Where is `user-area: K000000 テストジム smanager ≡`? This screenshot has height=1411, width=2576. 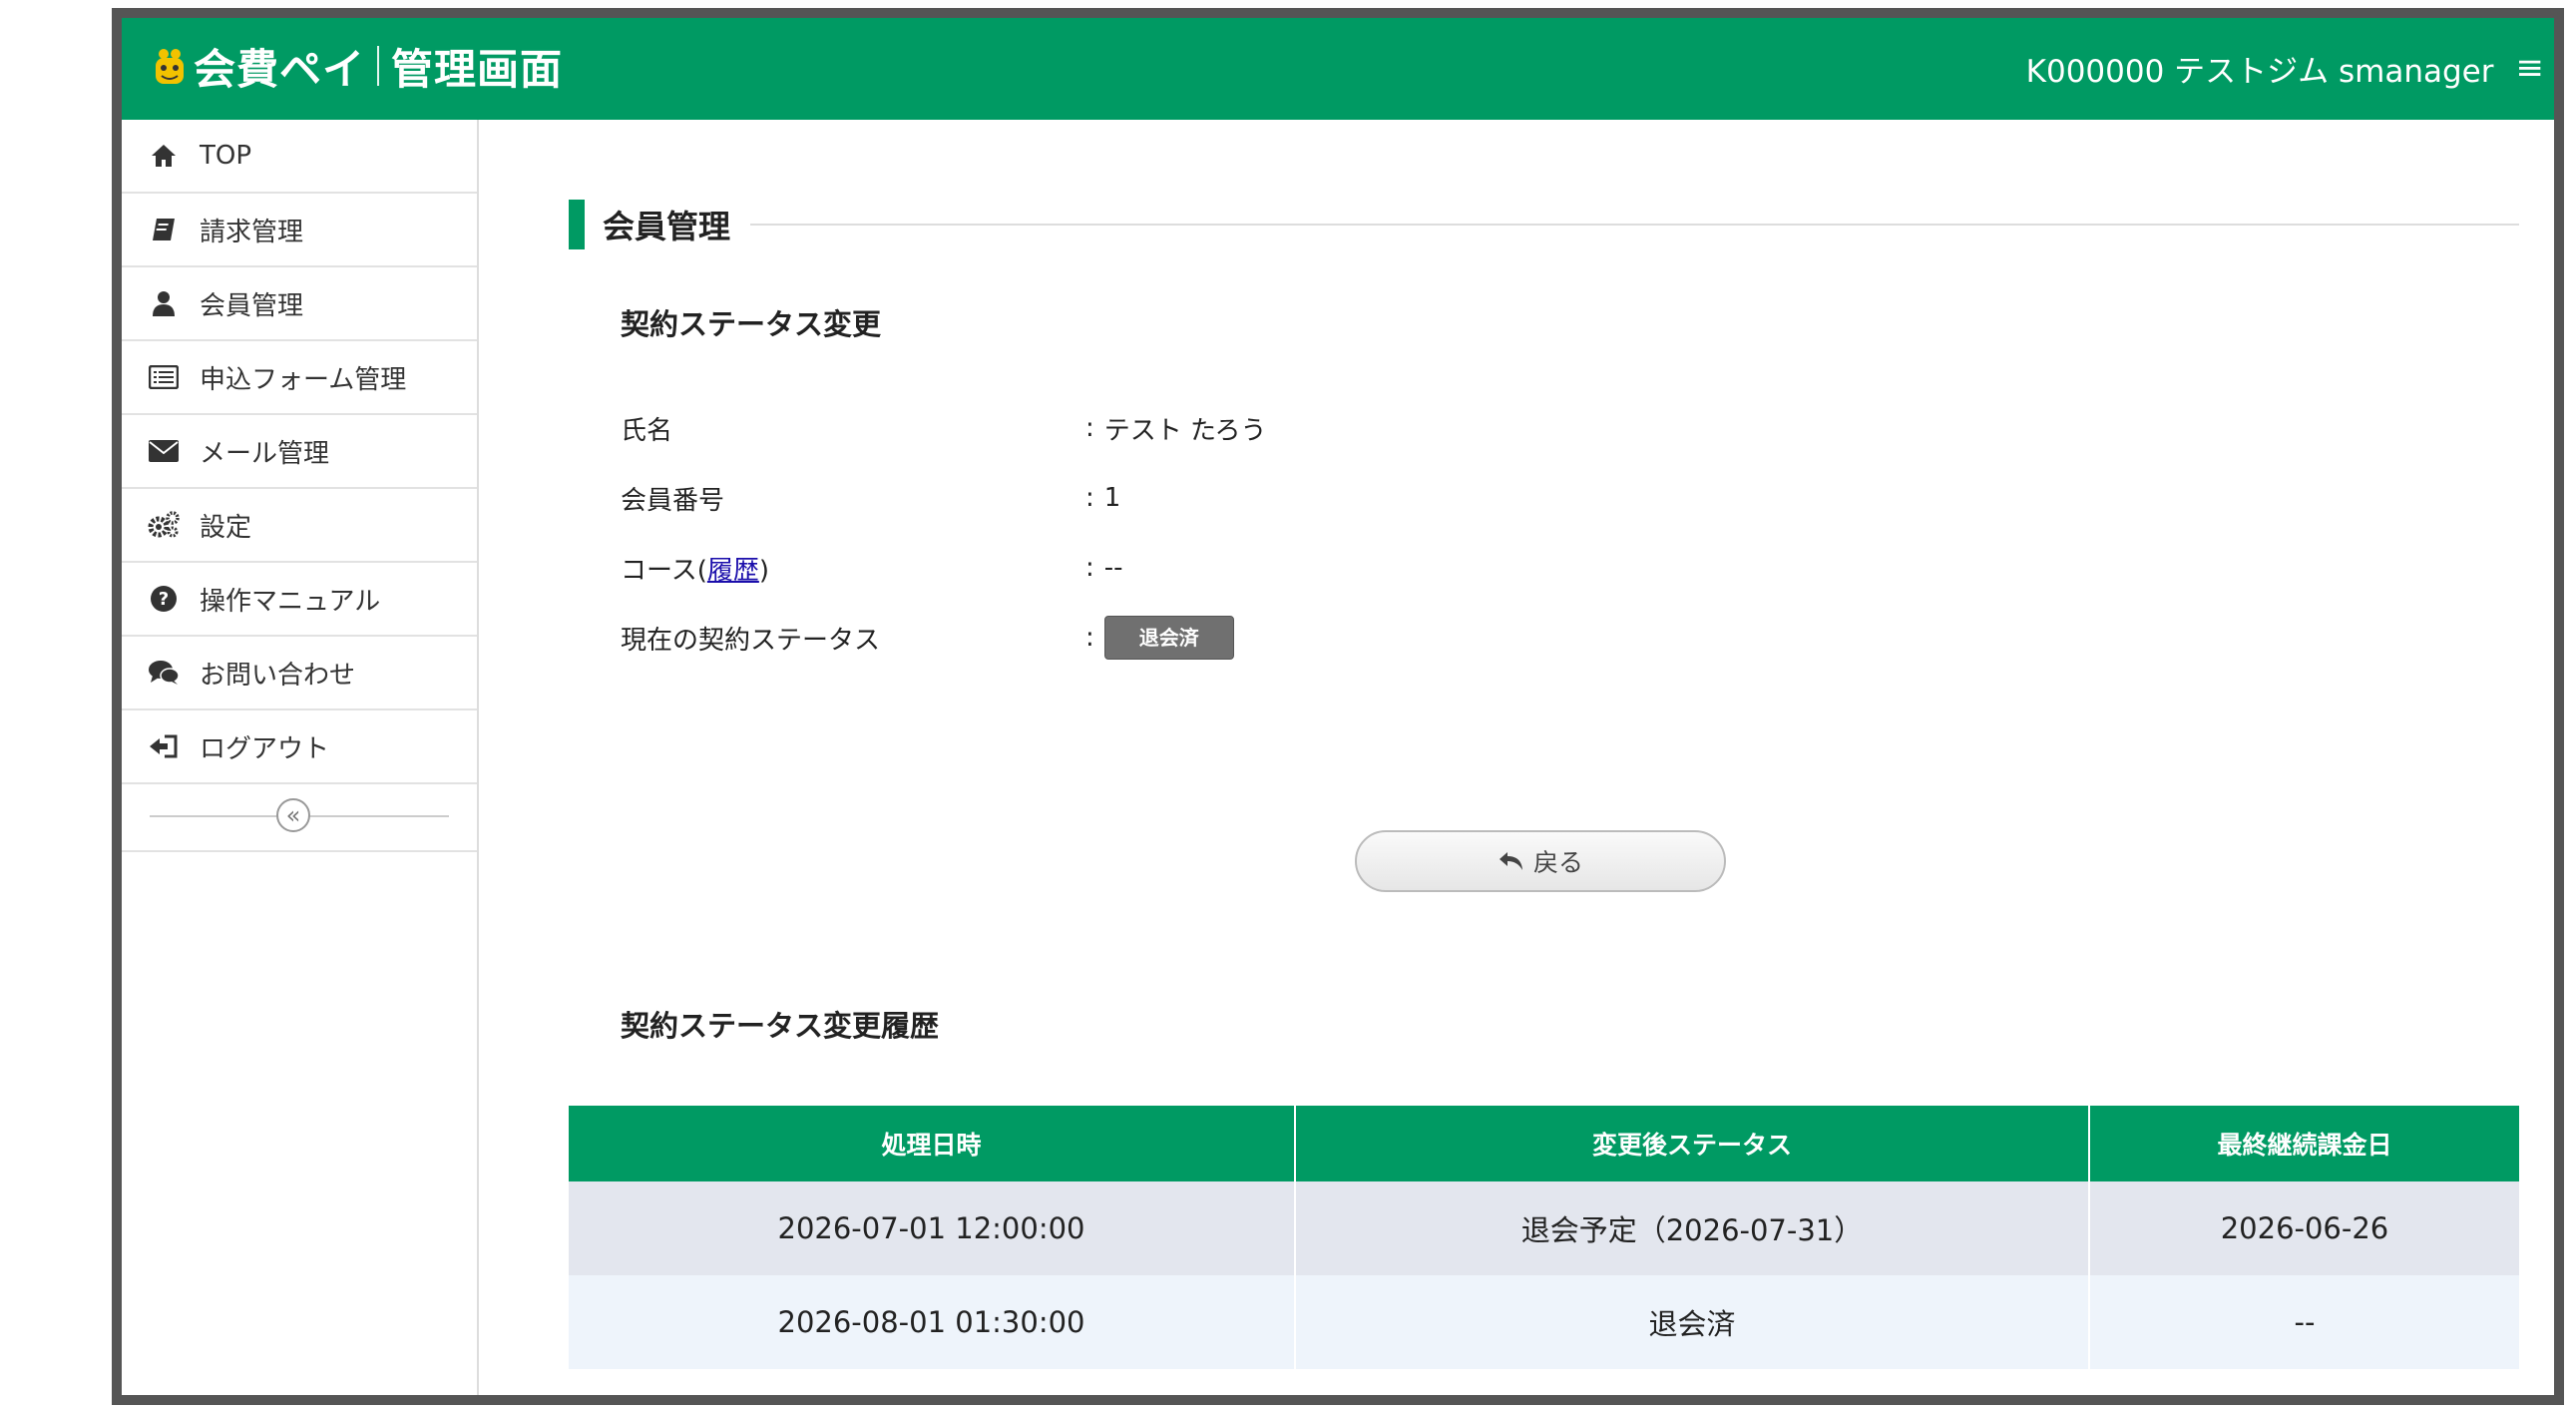 user-area: K000000 テストジム smanager ≡ is located at coordinates (2285, 68).